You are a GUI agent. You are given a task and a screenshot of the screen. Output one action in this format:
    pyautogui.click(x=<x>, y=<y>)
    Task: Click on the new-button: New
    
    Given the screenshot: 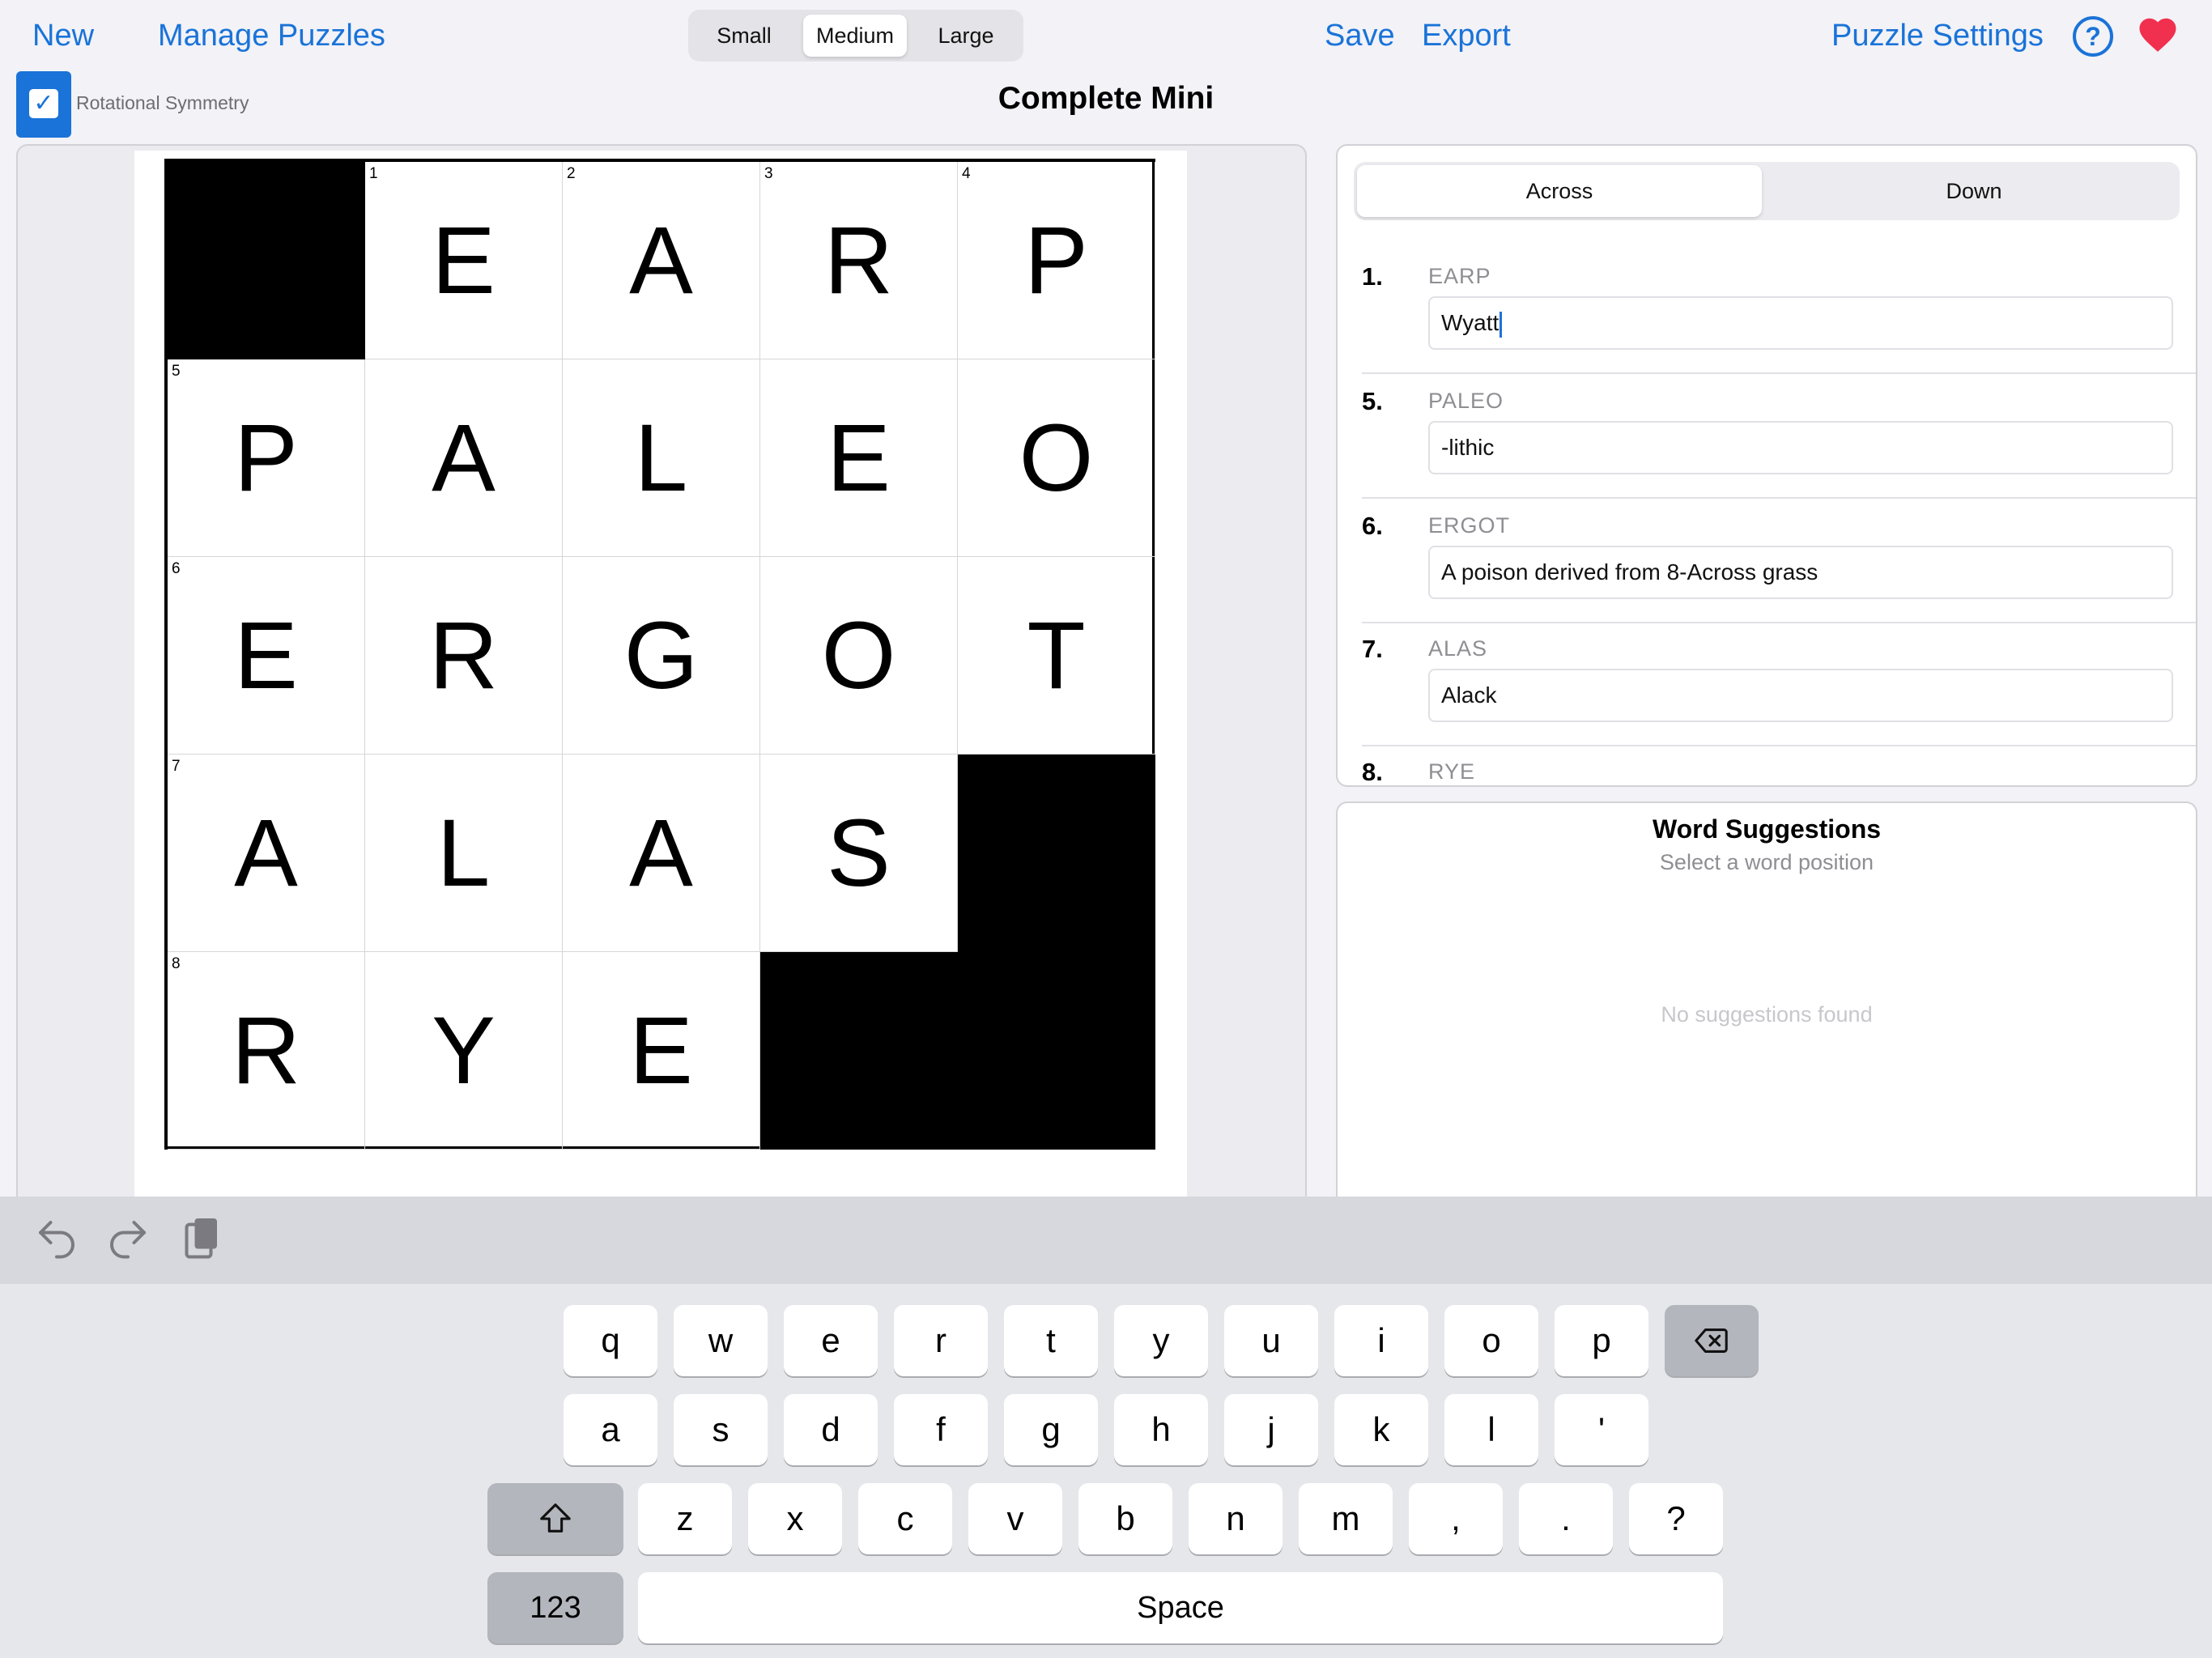 What is the action you would take?
    pyautogui.click(x=63, y=35)
    